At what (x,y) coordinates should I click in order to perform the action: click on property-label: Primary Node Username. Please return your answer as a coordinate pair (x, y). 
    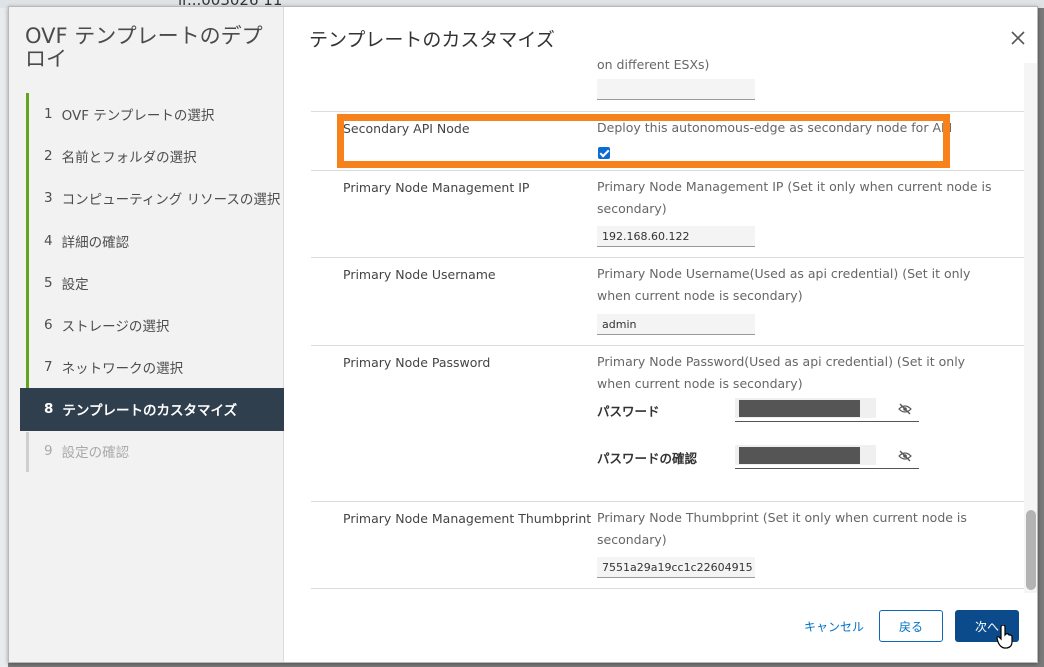
    Looking at the image, I should click on (419, 274).